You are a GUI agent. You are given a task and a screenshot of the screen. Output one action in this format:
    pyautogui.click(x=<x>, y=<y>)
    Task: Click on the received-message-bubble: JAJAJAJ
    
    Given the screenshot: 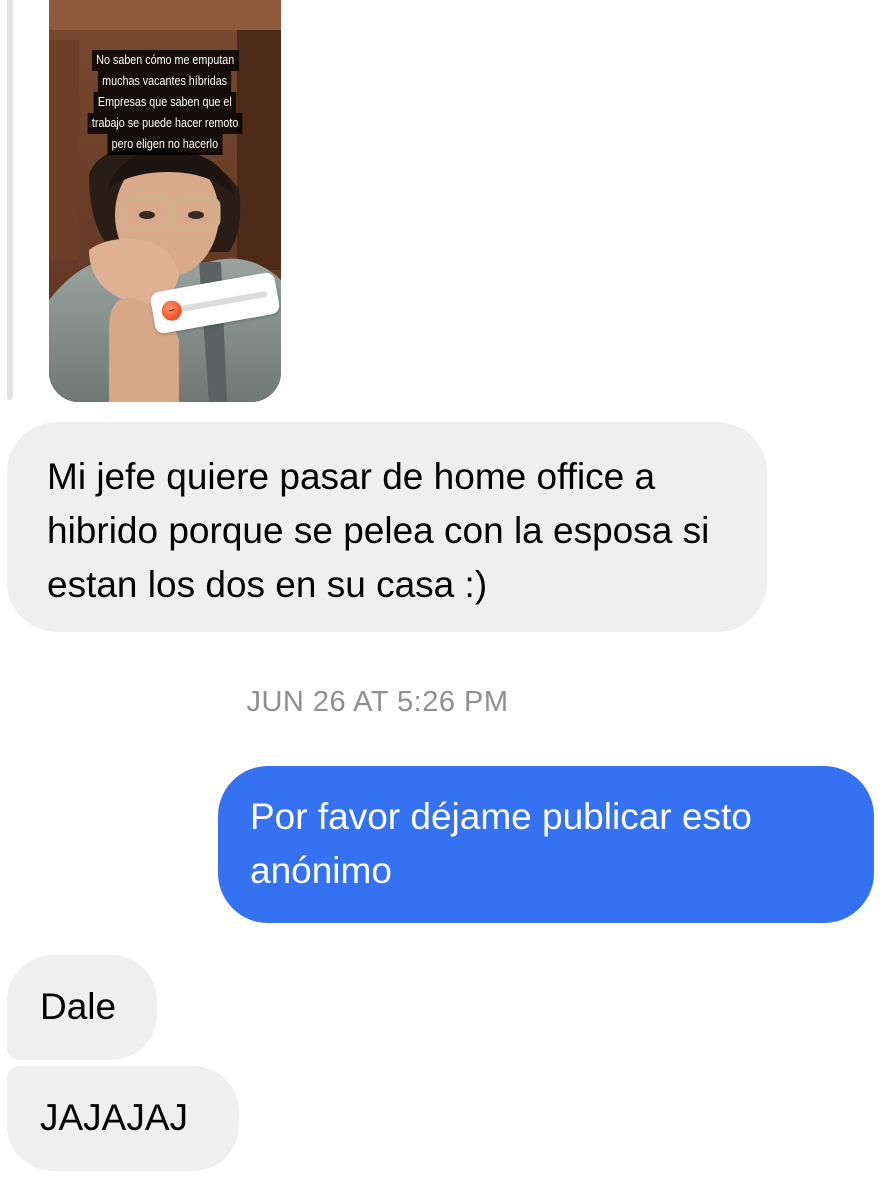 What is the action you would take?
    pyautogui.click(x=123, y=1118)
    